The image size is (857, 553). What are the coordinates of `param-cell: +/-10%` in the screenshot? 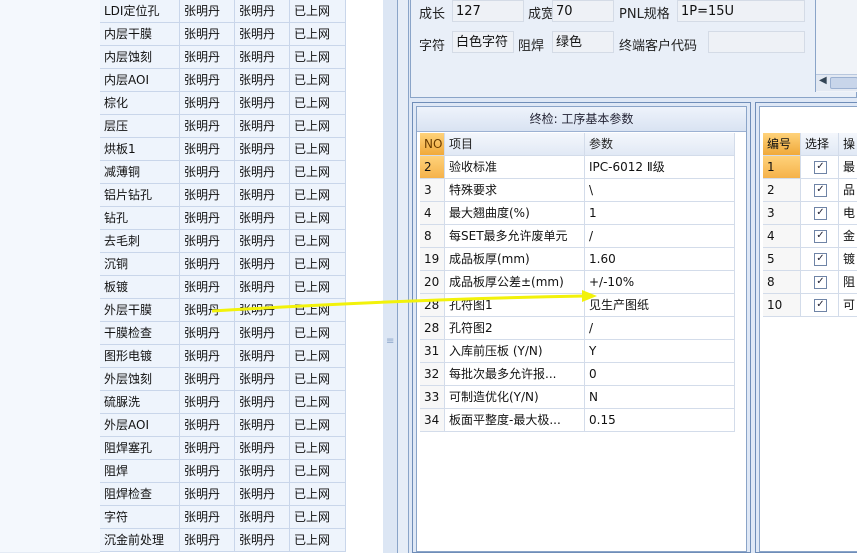 It's located at (660, 282).